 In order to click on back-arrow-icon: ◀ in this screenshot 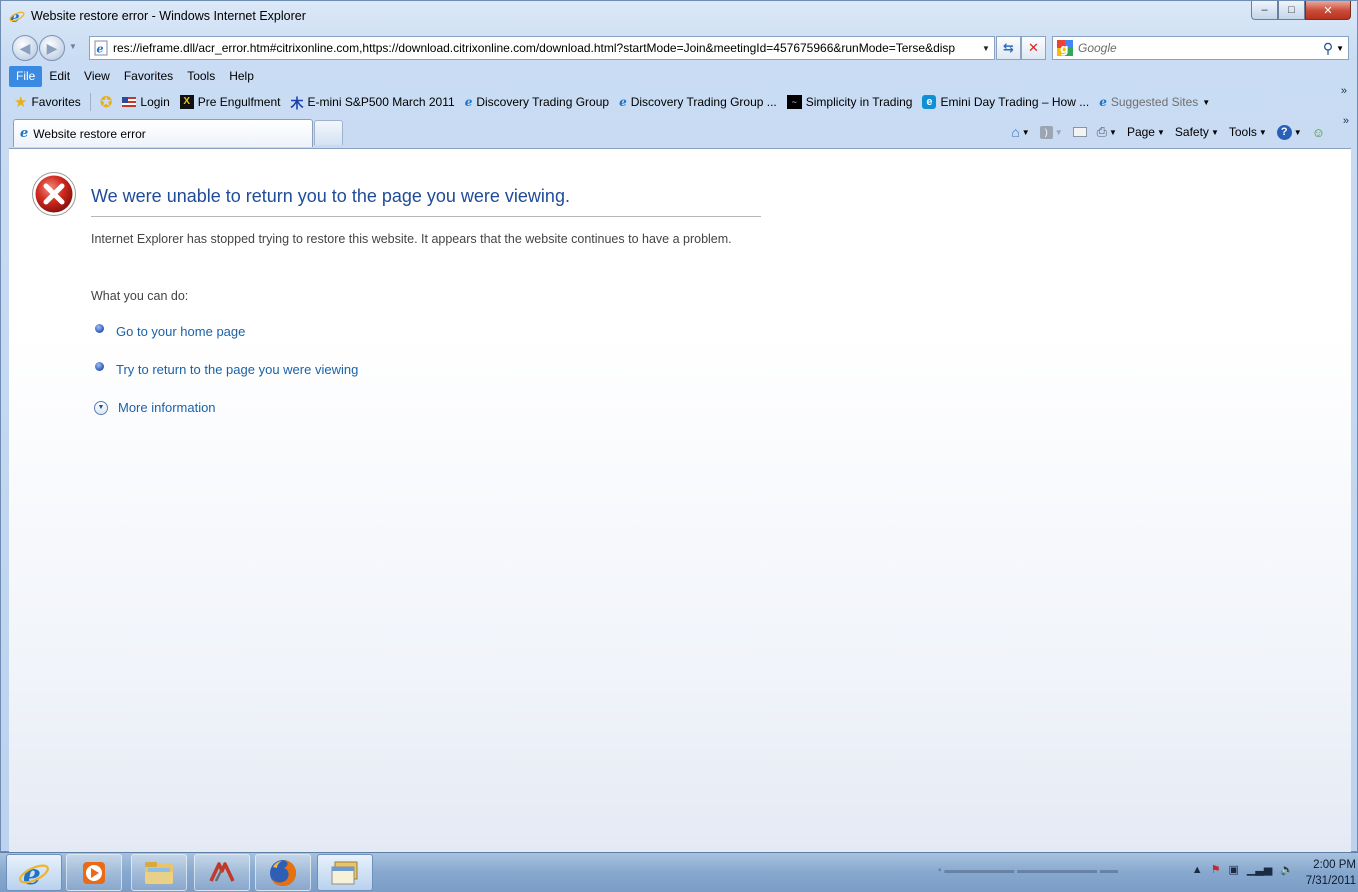, I will do `click(25, 47)`.